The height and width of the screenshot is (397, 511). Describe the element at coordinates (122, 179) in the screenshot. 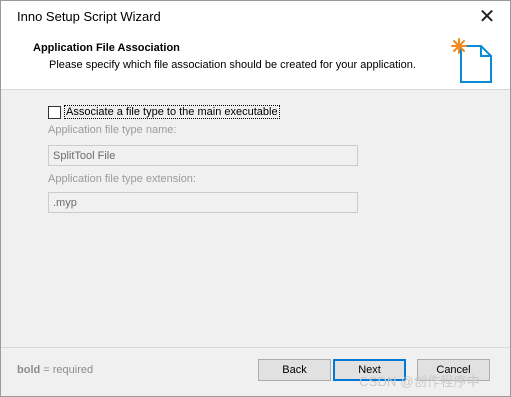

I see `type-extension-label: Application file type extension:` at that location.